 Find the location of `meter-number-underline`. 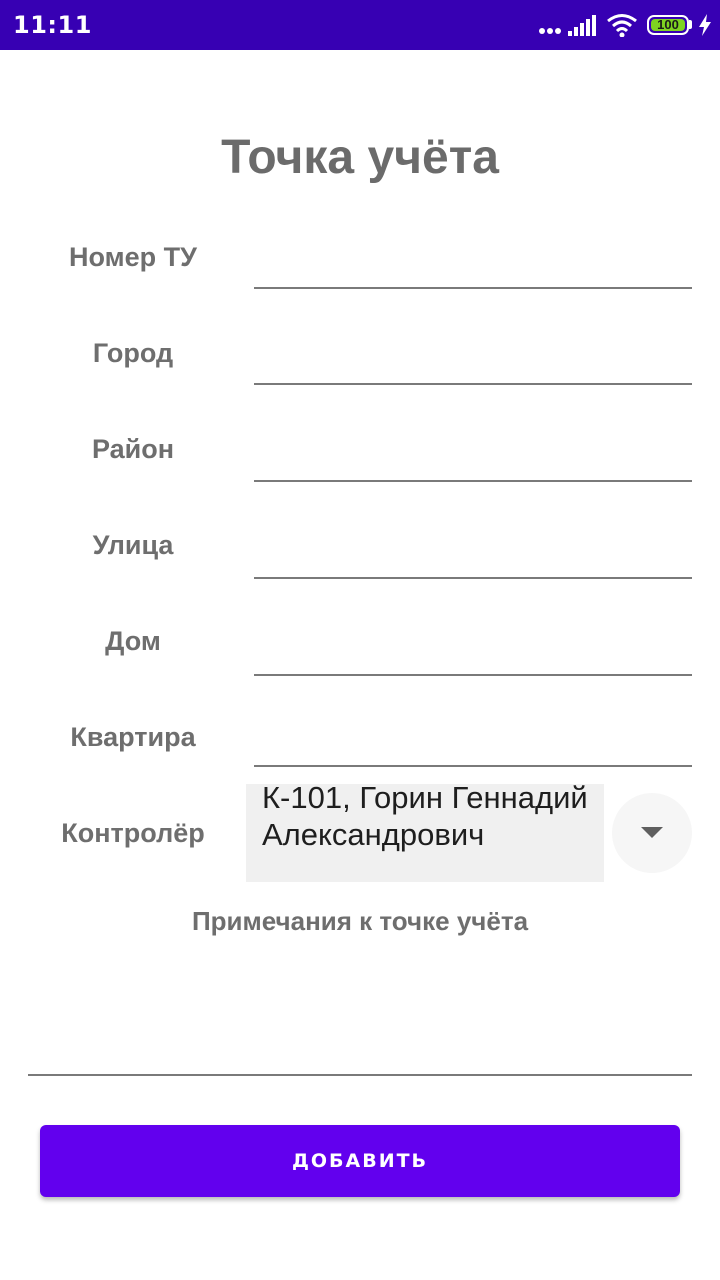

meter-number-underline is located at coordinates (473, 288).